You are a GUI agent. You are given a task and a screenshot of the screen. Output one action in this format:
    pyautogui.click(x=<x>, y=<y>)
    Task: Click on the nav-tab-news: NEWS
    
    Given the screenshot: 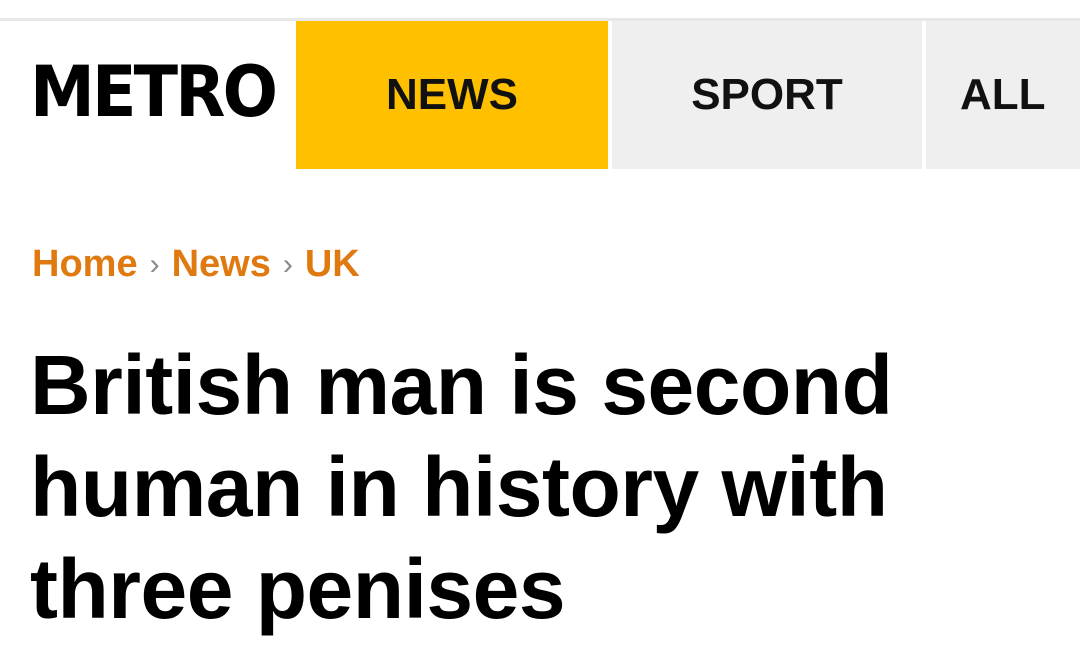 What is the action you would take?
    pyautogui.click(x=452, y=95)
    